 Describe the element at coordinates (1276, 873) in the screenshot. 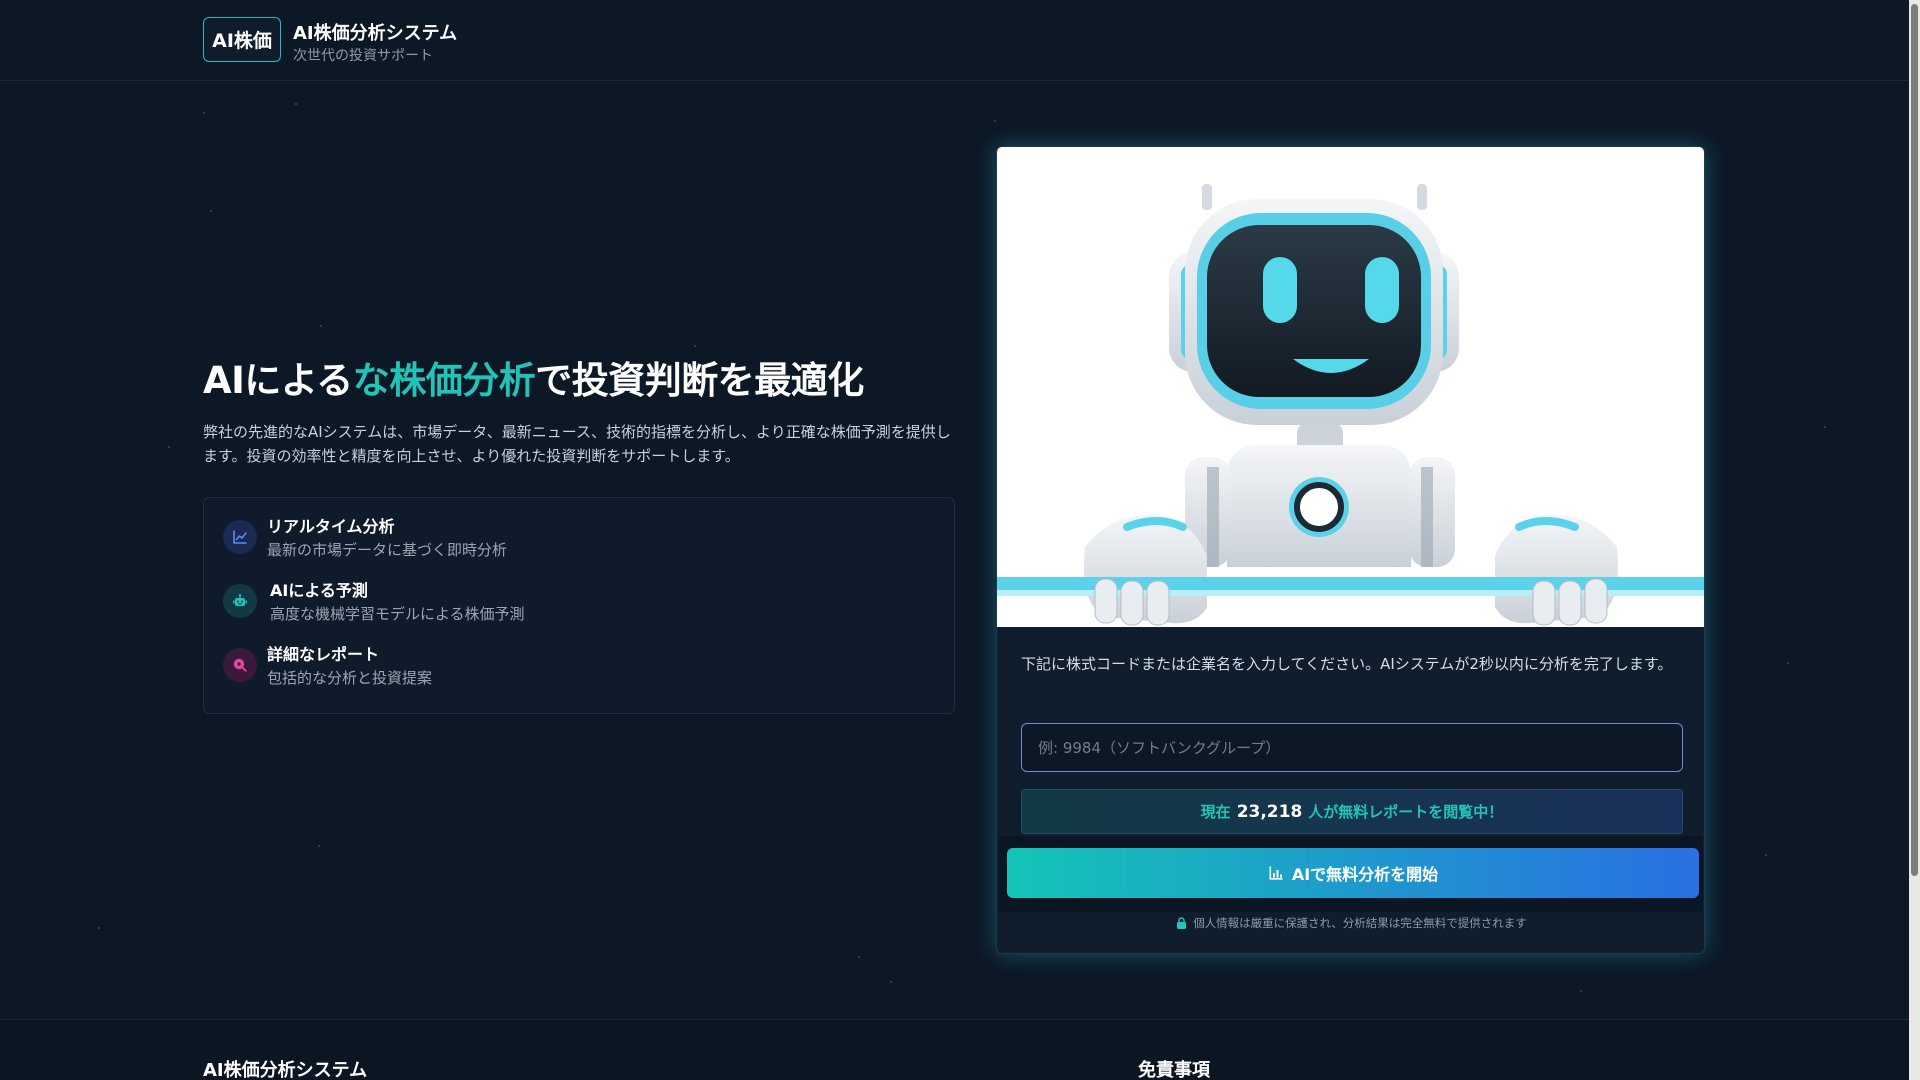

I see `bar-chart-icon` at that location.